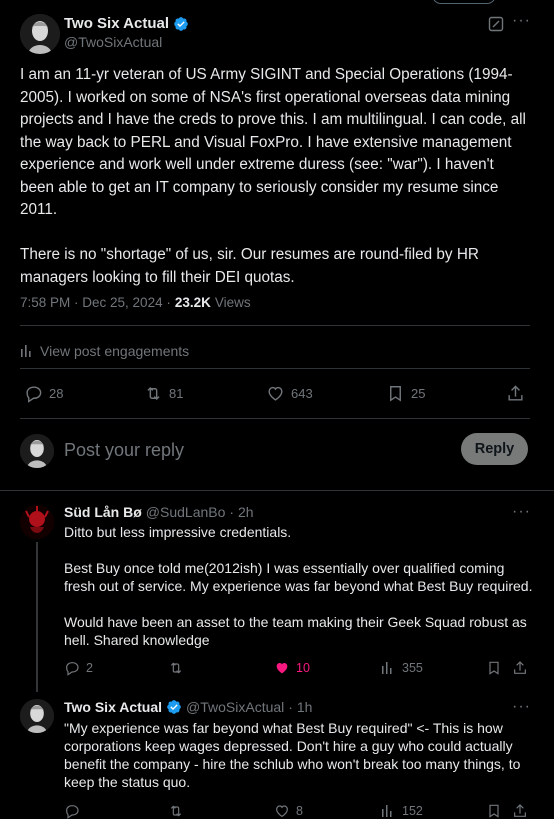  What do you see at coordinates (103, 512) in the screenshot?
I see `commenter-name: Süd Lån Bø` at bounding box center [103, 512].